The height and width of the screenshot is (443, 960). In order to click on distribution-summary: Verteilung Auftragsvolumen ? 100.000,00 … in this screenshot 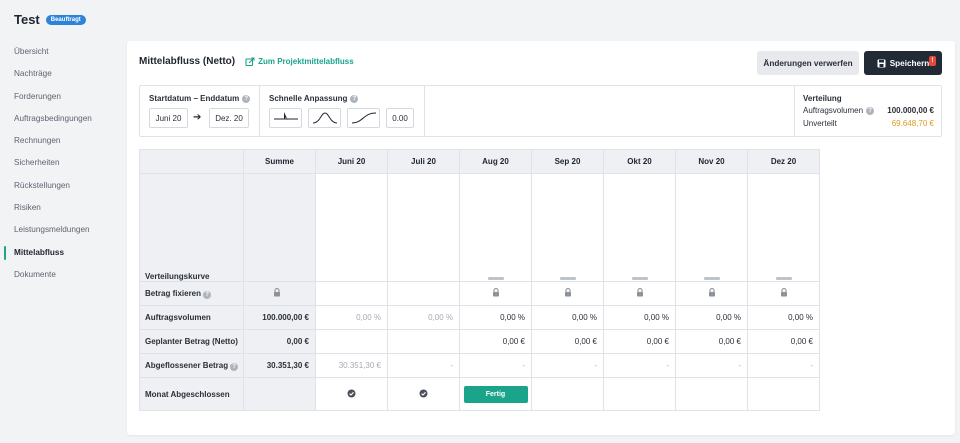, I will do `click(868, 111)`.